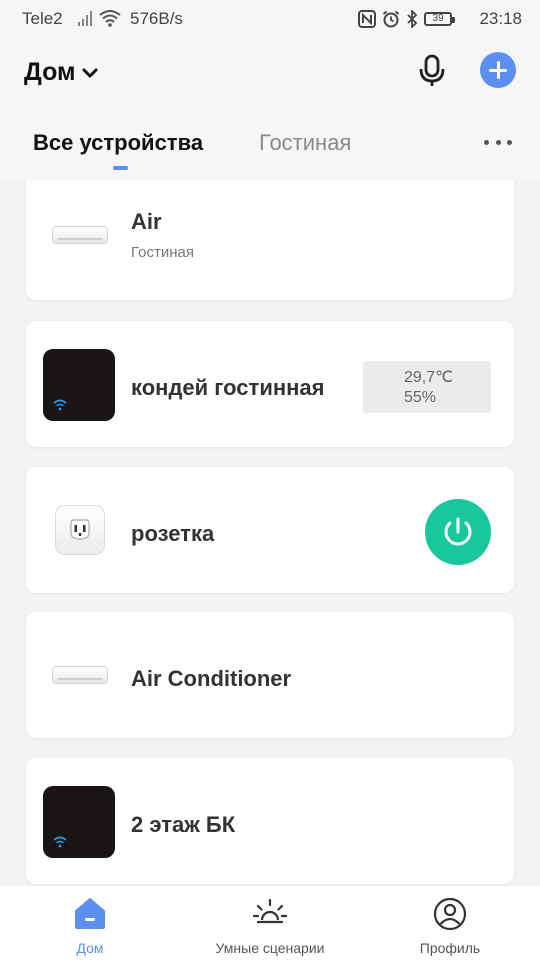 Image resolution: width=540 pixels, height=960 pixels. I want to click on tab-living-room: Гостиная, so click(305, 143).